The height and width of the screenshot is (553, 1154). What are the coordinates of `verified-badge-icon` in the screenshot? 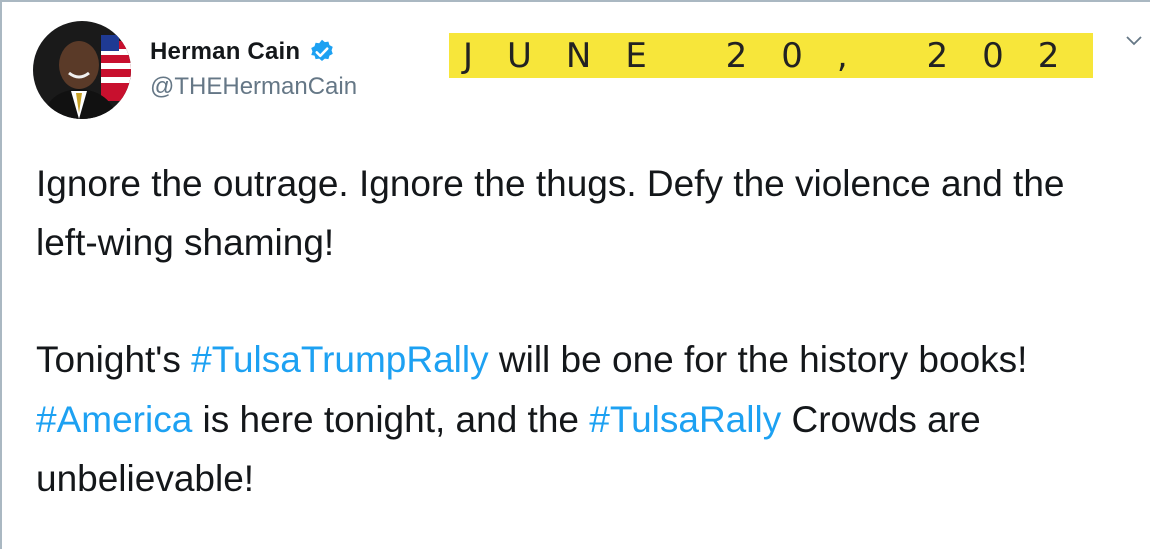 It's located at (322, 52).